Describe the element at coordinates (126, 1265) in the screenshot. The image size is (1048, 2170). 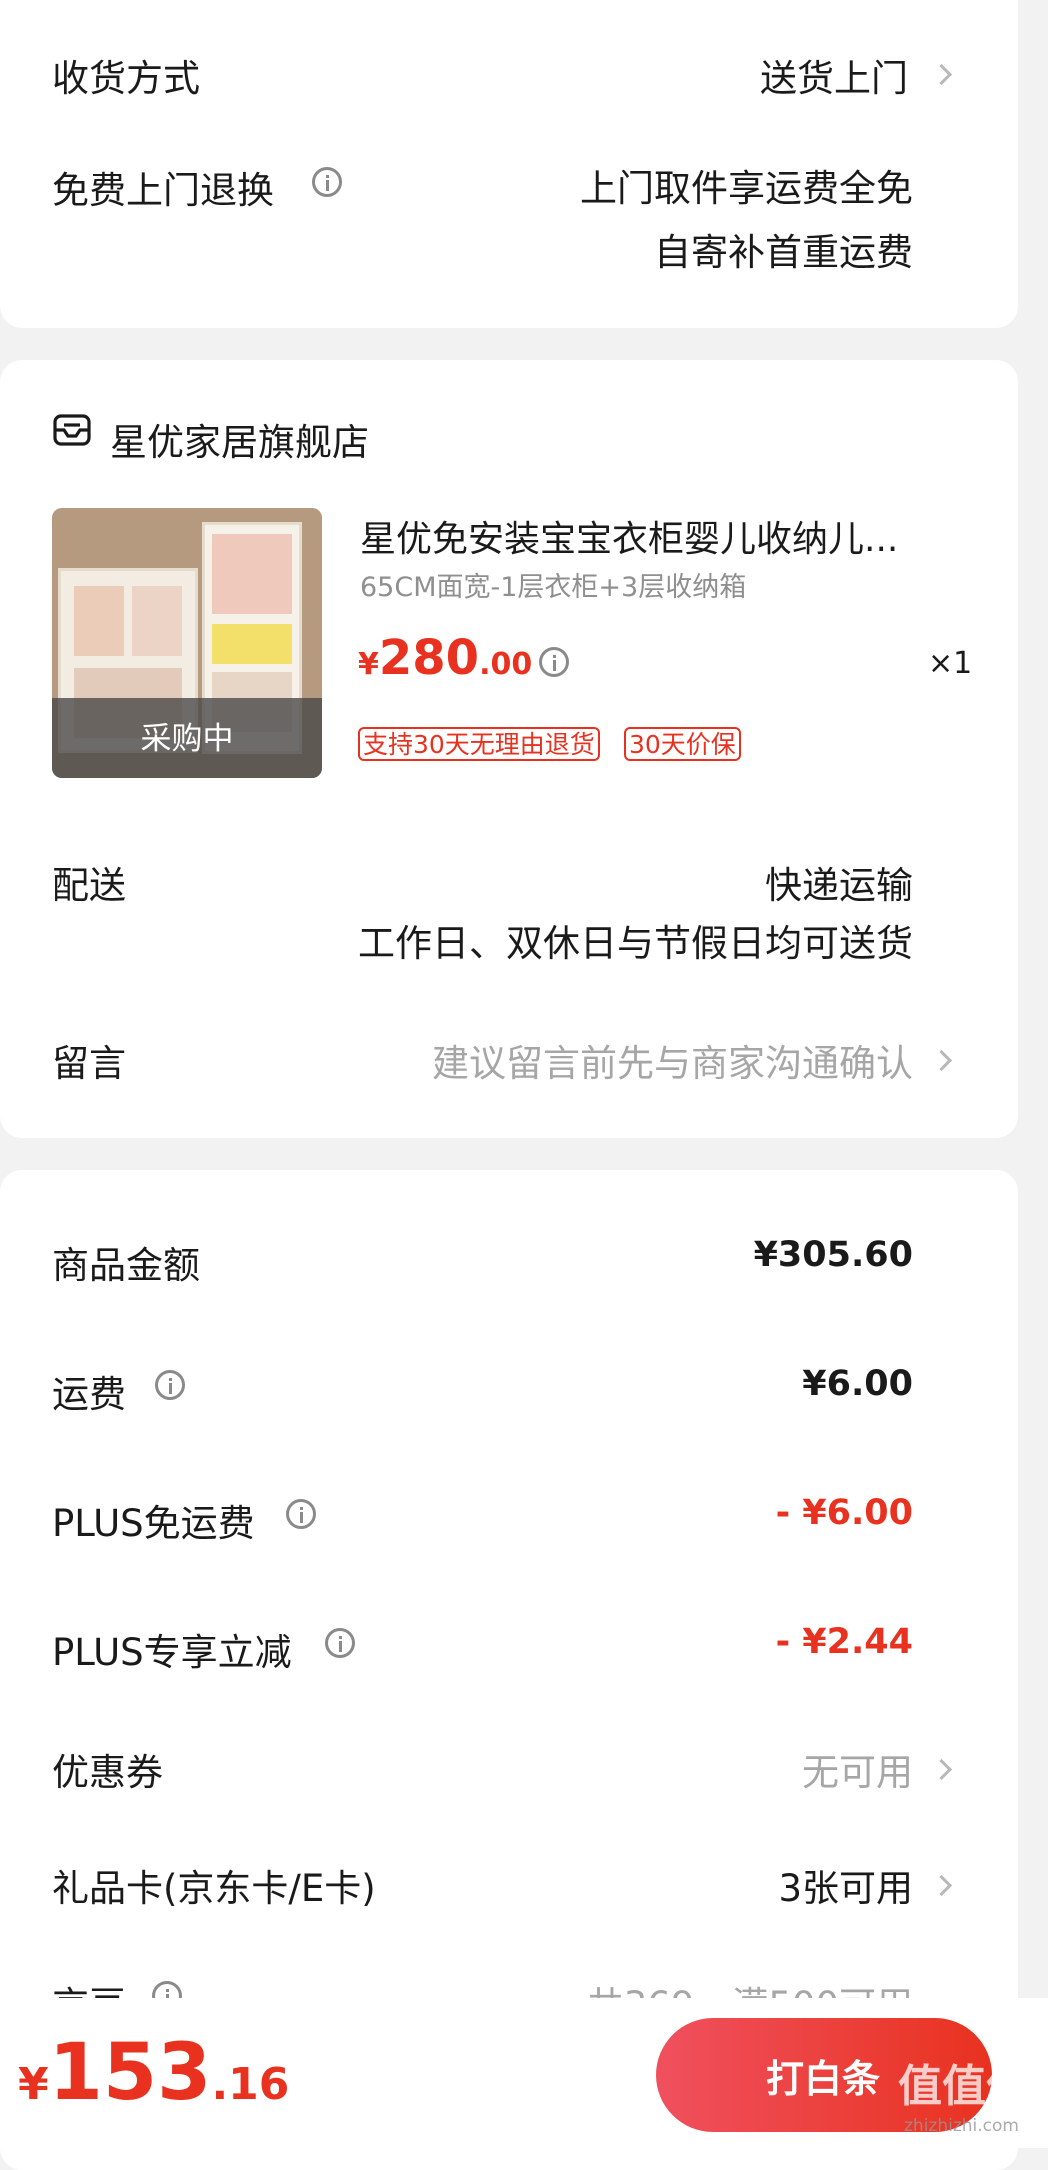
I see `summary-goods-label: 商品金额` at that location.